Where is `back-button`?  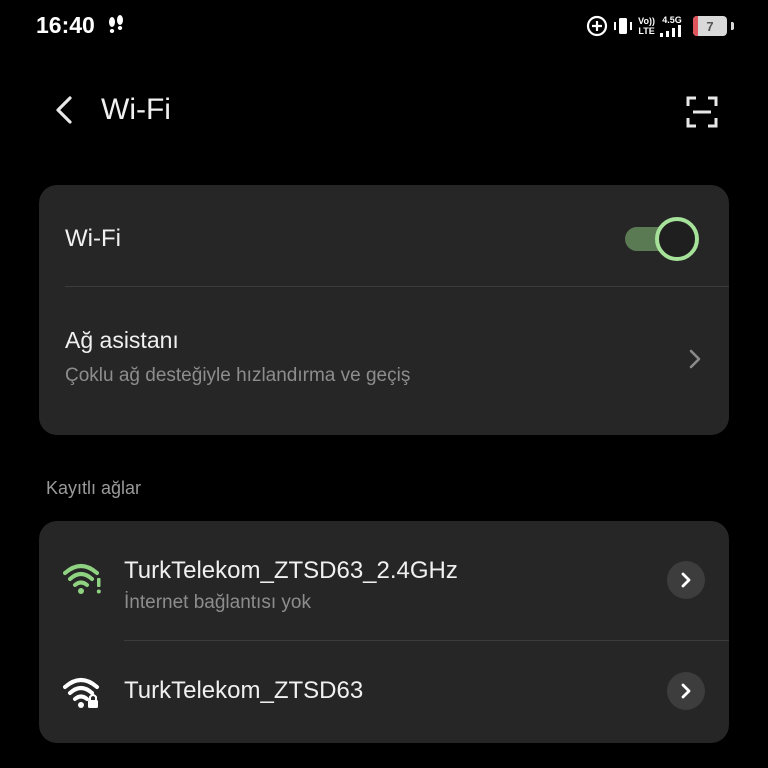
back-button is located at coordinates (64, 110).